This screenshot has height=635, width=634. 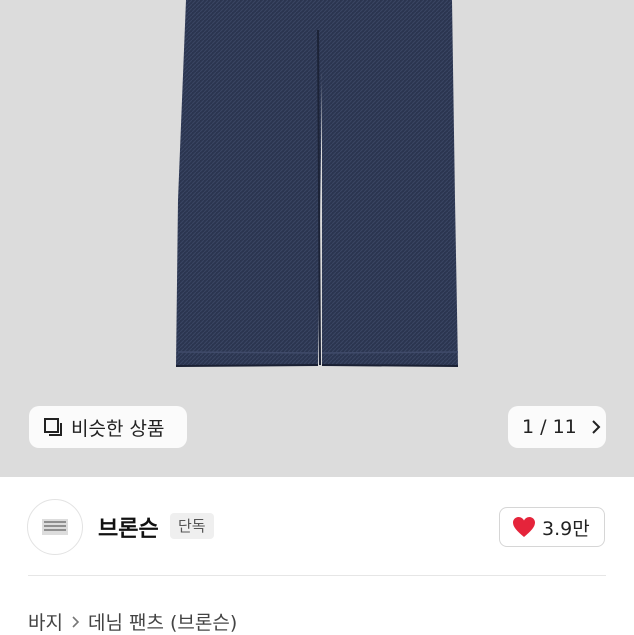 I want to click on brand-name-link: 브론슨, so click(x=128, y=527).